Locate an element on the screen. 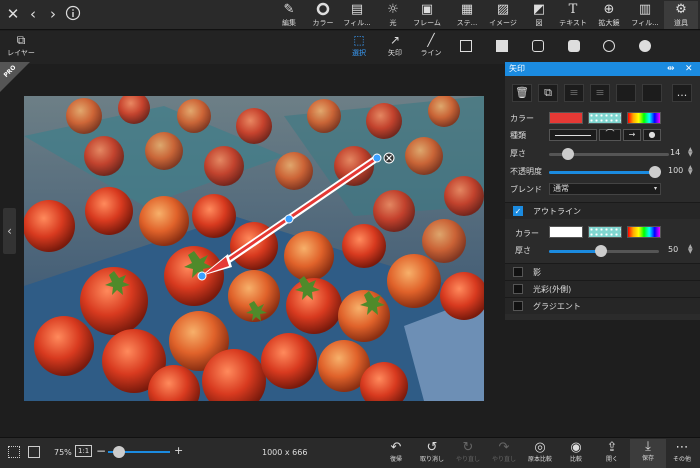 This screenshot has width=700, height=468. zoom-in-icon: + is located at coordinates (178, 450).